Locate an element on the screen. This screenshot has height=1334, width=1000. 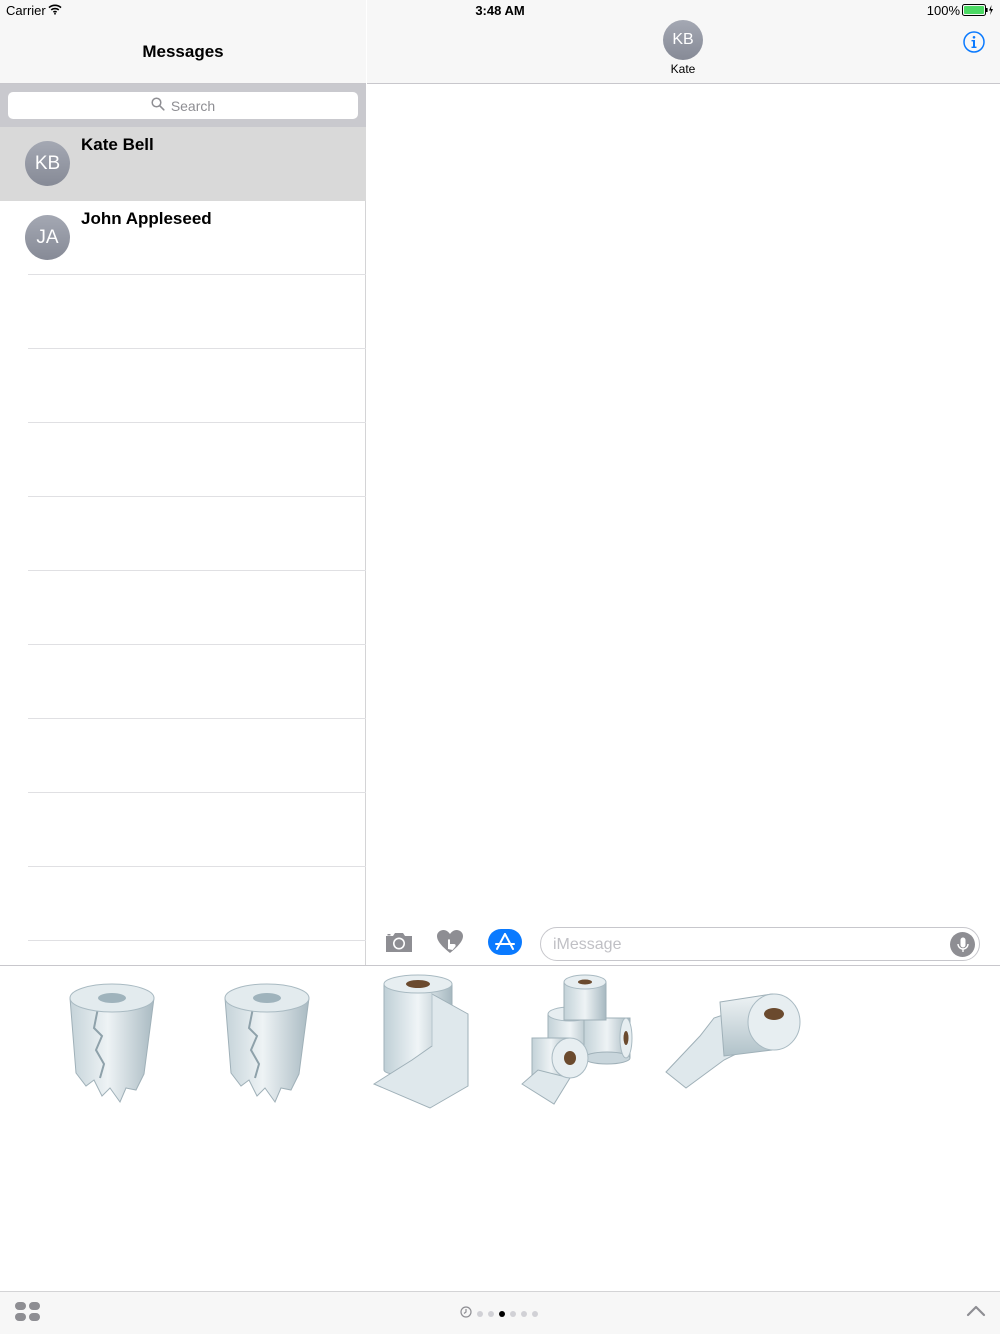
digital-touch-heart-icon is located at coordinates (450, 944).